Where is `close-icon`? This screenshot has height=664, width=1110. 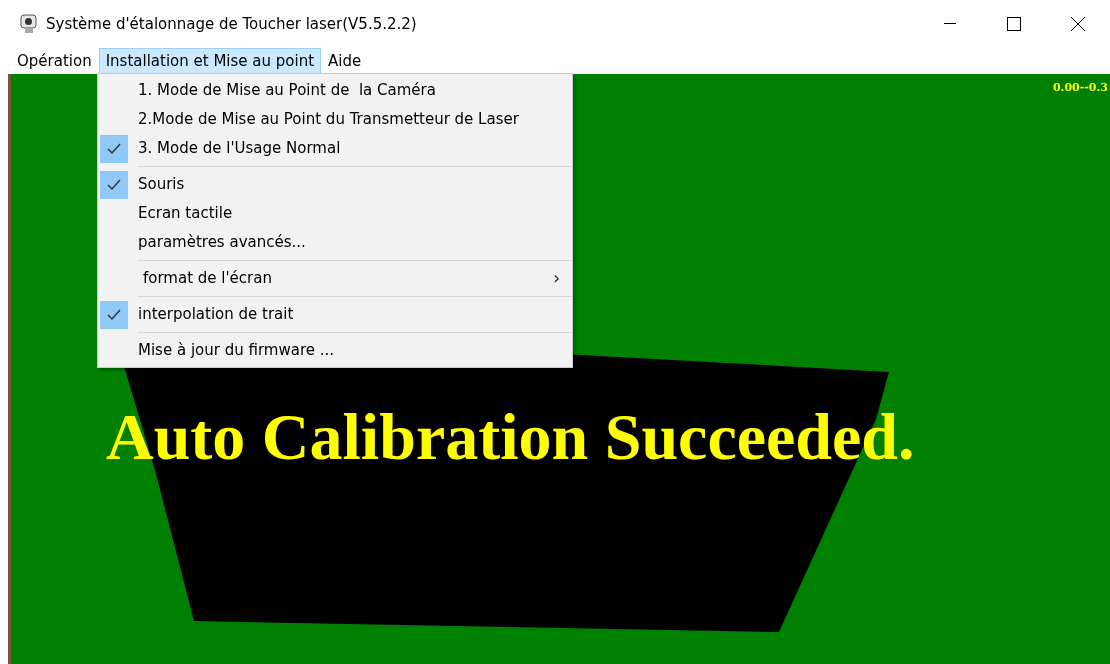 close-icon is located at coordinates (1078, 24).